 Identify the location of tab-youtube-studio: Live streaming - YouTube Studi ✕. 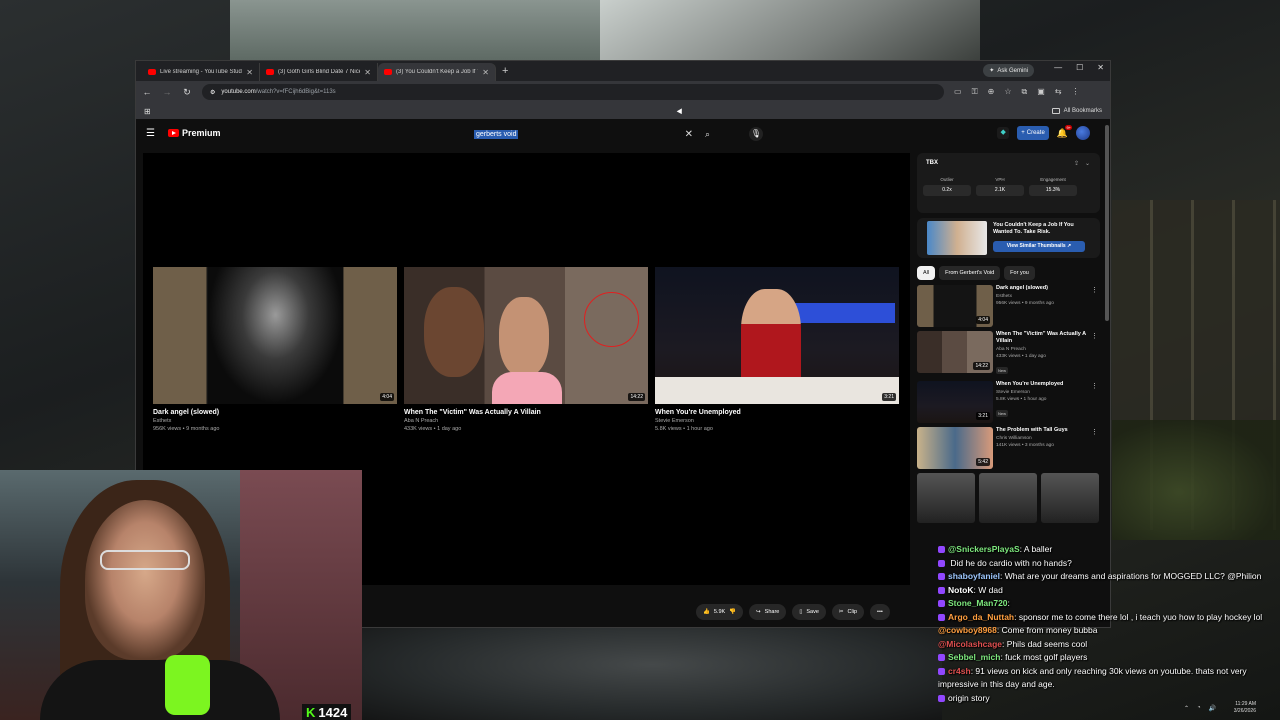
(201, 72).